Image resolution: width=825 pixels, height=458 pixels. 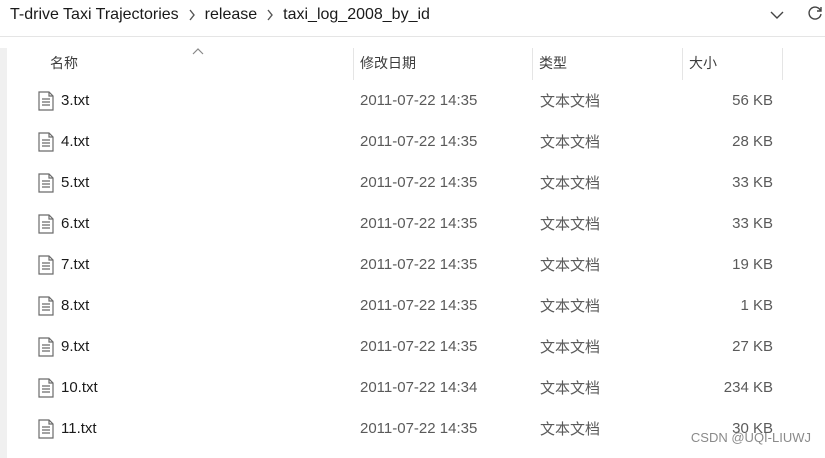 I want to click on column-header-name: 名称, so click(x=193, y=63).